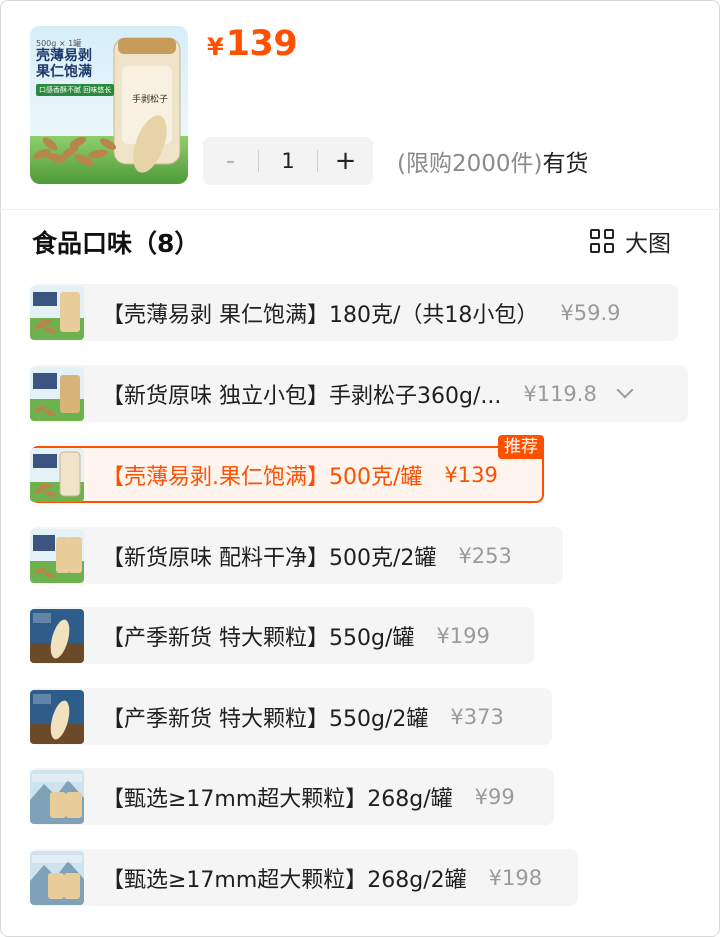  I want to click on option-item: 【产季新货 特大颗粒】550g/罐 ¥199, so click(282, 635).